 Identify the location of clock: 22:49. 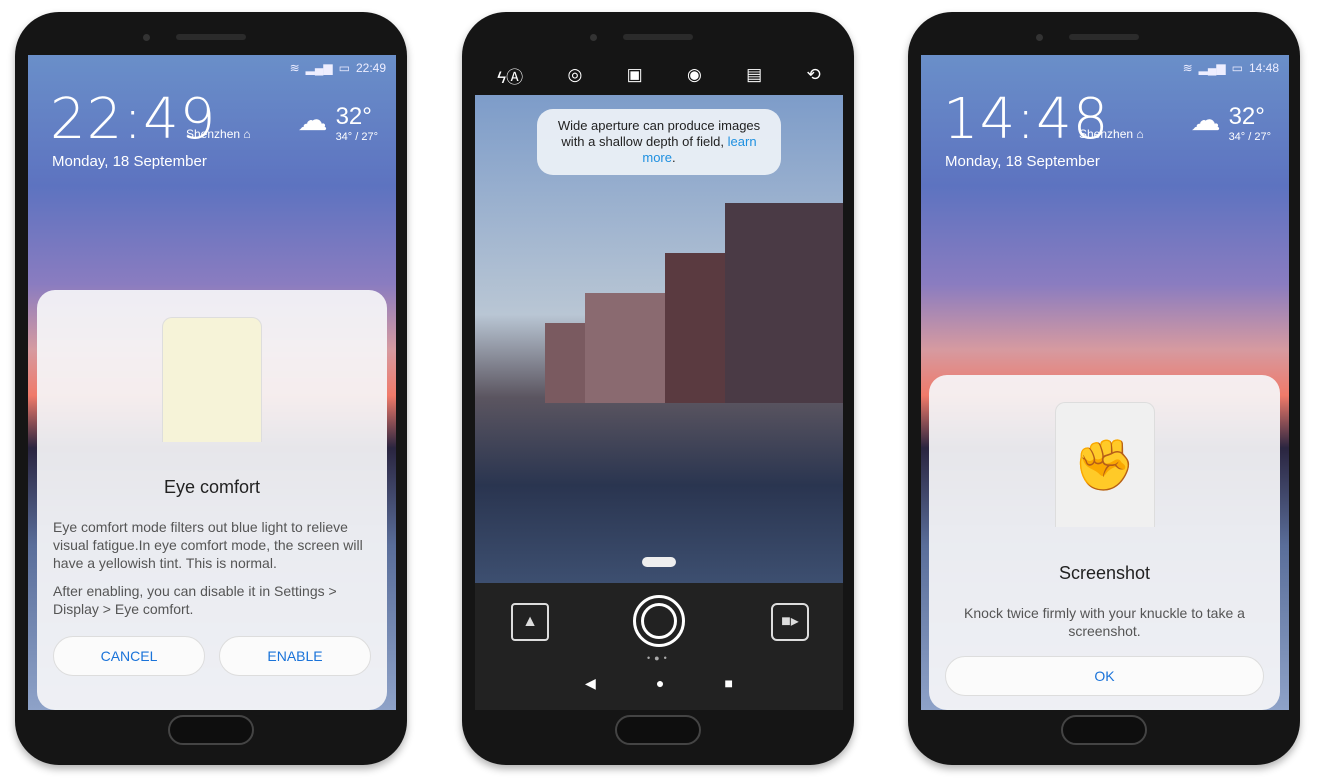
(133, 119).